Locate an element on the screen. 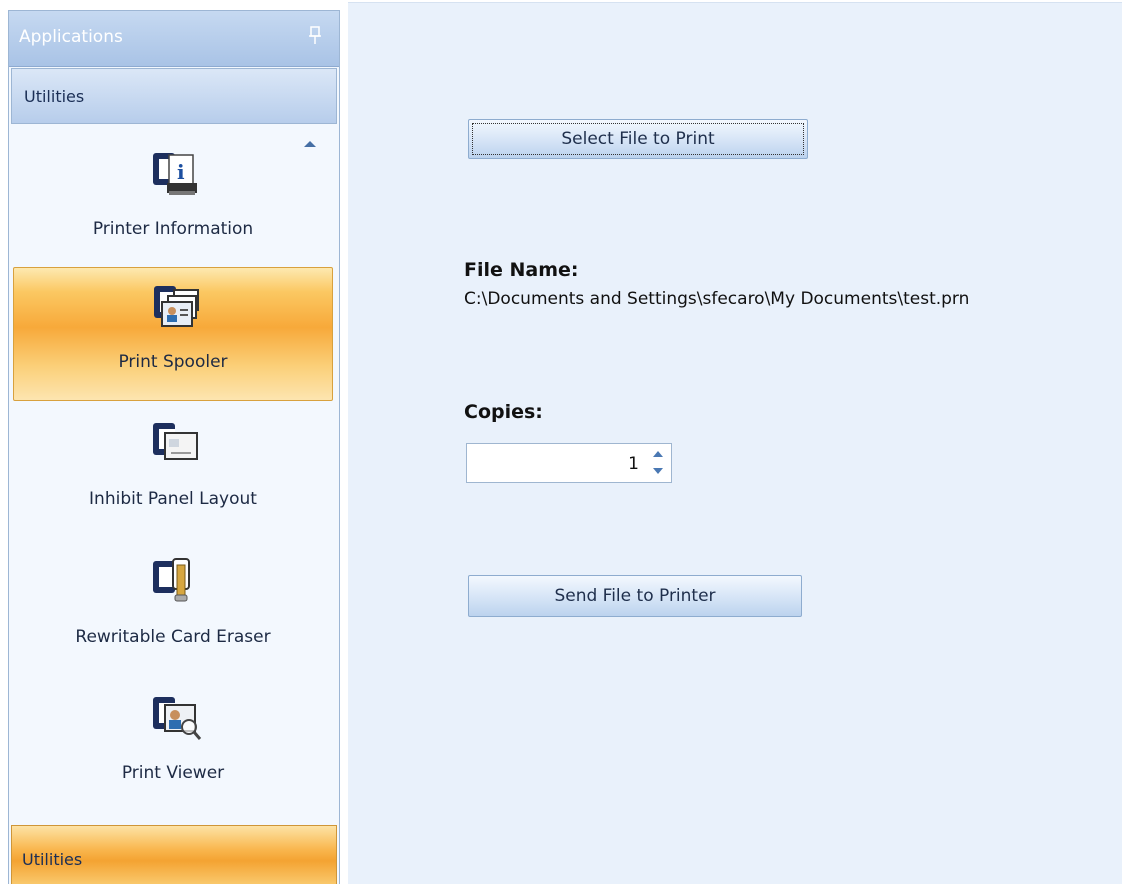 This screenshot has height=884, width=1126. select-file-button: Select File to Print is located at coordinates (638, 139).